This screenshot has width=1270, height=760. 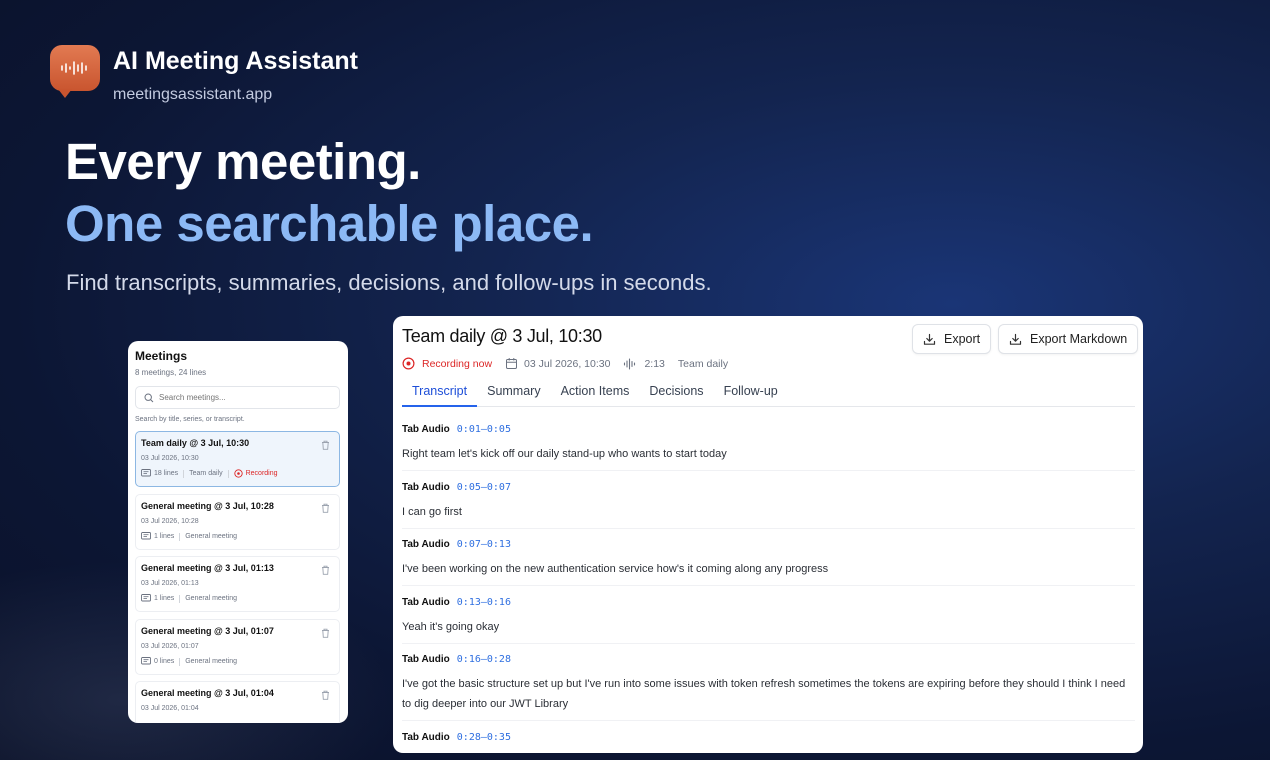 I want to click on timestamp-link: 0:05–0:07, so click(x=484, y=487).